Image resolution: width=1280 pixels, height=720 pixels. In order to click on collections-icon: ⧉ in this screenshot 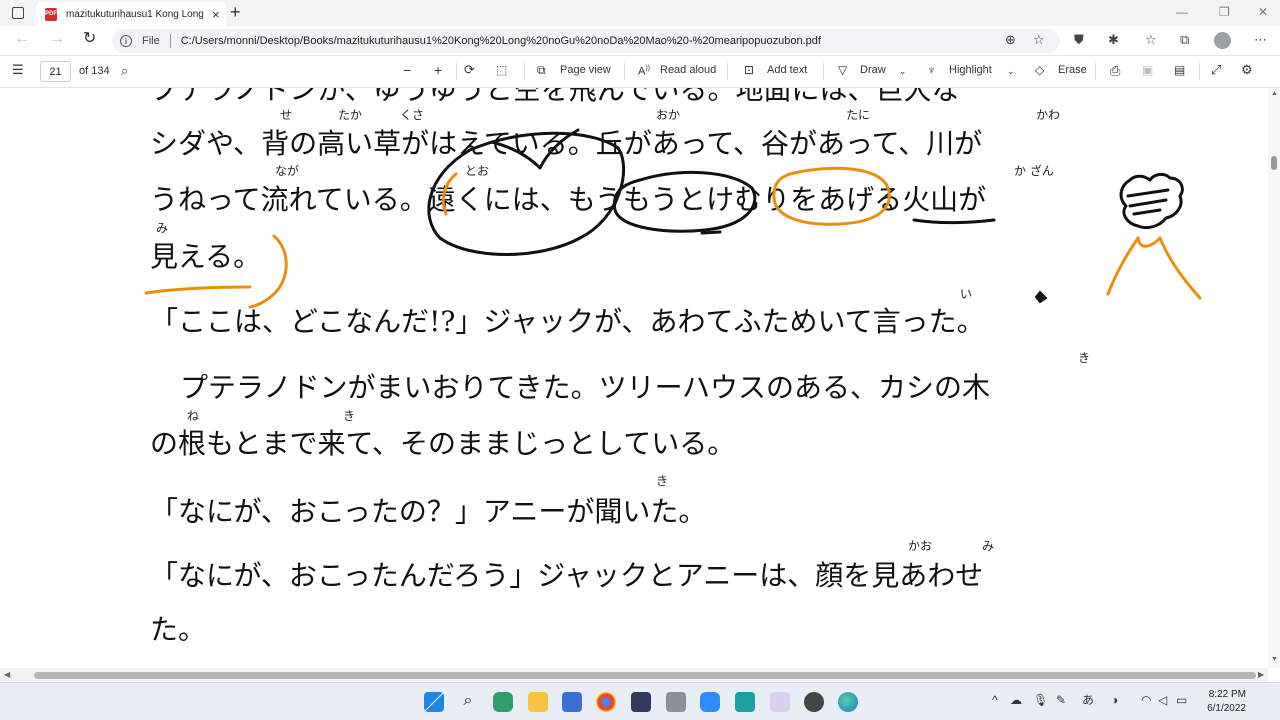, I will do `click(1184, 39)`.